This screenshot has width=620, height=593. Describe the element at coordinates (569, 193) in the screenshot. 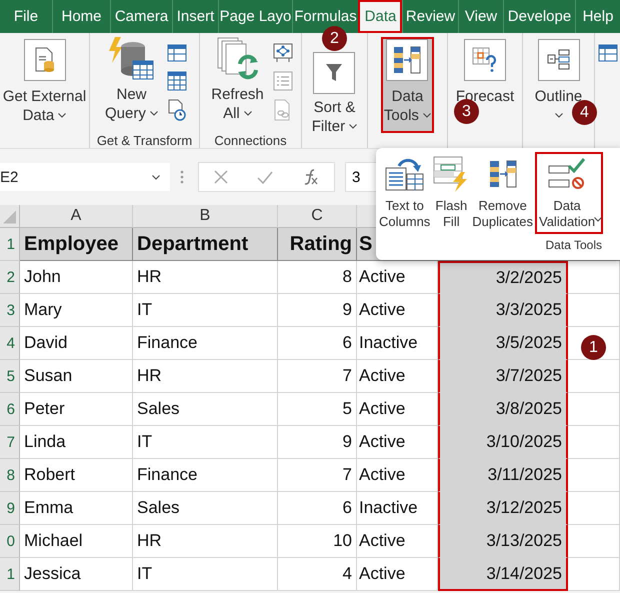

I see `ribbon-button: Data Validation` at that location.